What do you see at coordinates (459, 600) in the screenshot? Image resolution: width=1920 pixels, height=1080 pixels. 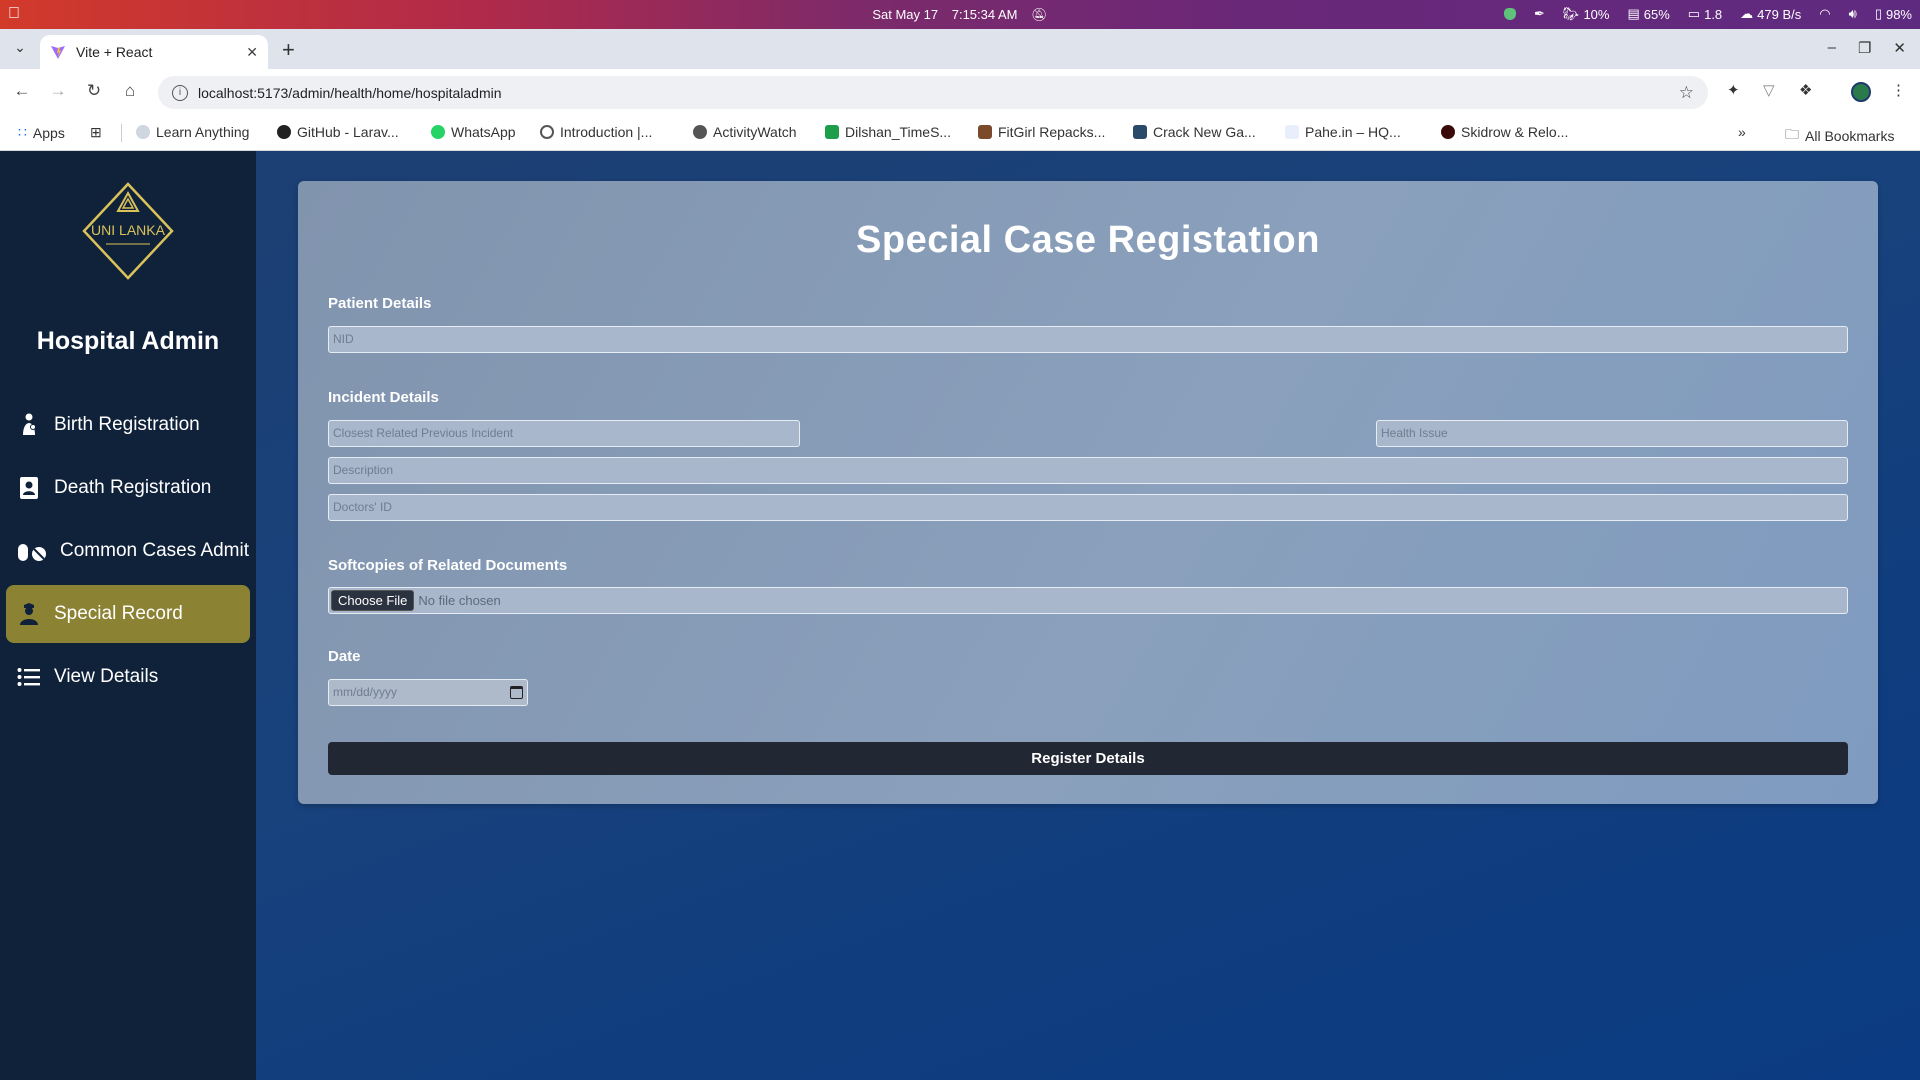 I see `file-status: No file chosen` at bounding box center [459, 600].